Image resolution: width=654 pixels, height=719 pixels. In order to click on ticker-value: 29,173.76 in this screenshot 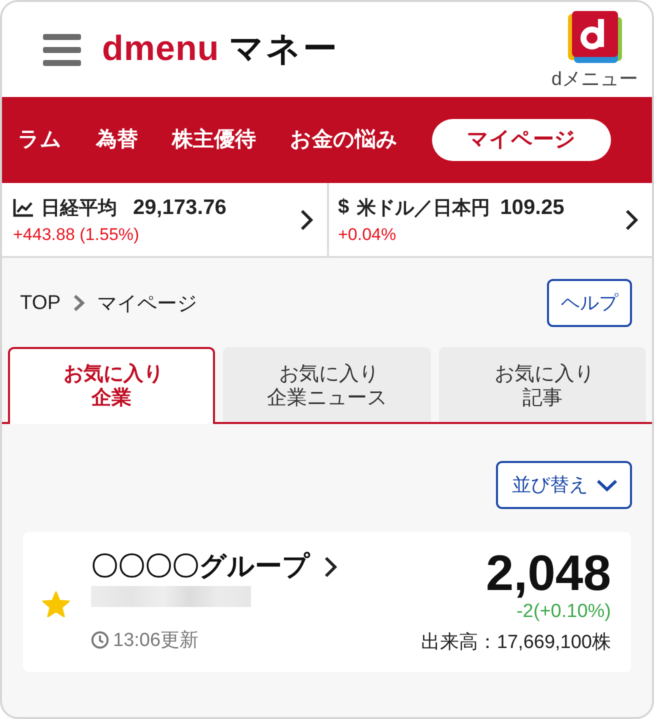, I will do `click(179, 208)`.